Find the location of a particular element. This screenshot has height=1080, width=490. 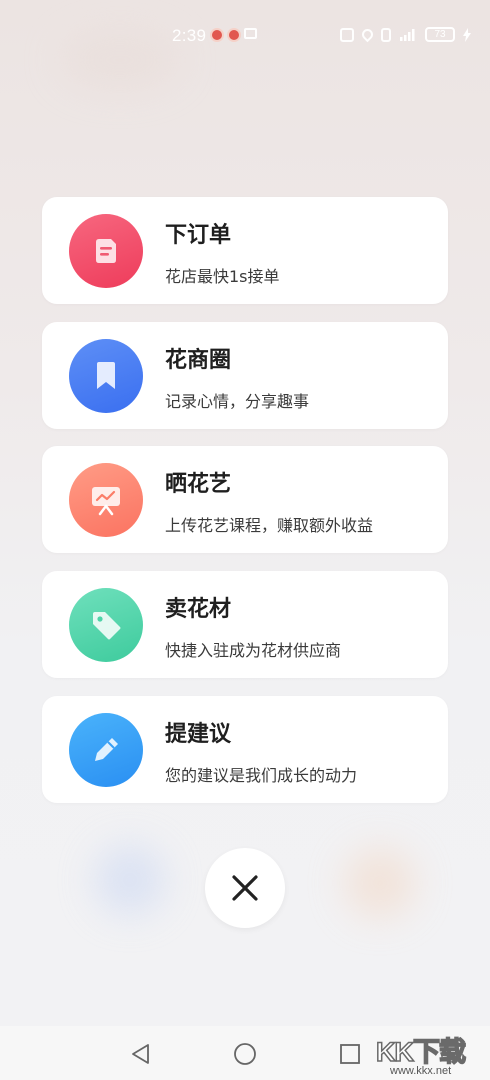

back-triangle-icon is located at coordinates (140, 1054).